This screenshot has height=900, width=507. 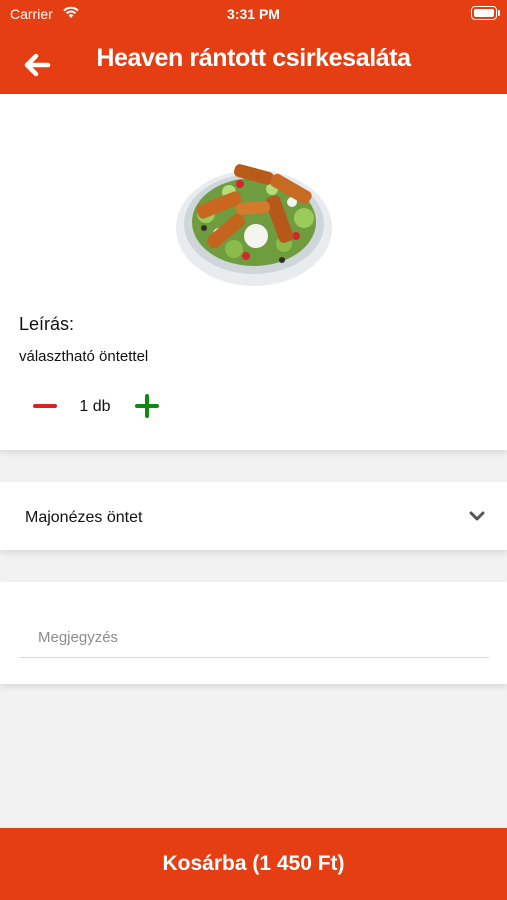 What do you see at coordinates (477, 516) in the screenshot?
I see `chevron-down-icon` at bounding box center [477, 516].